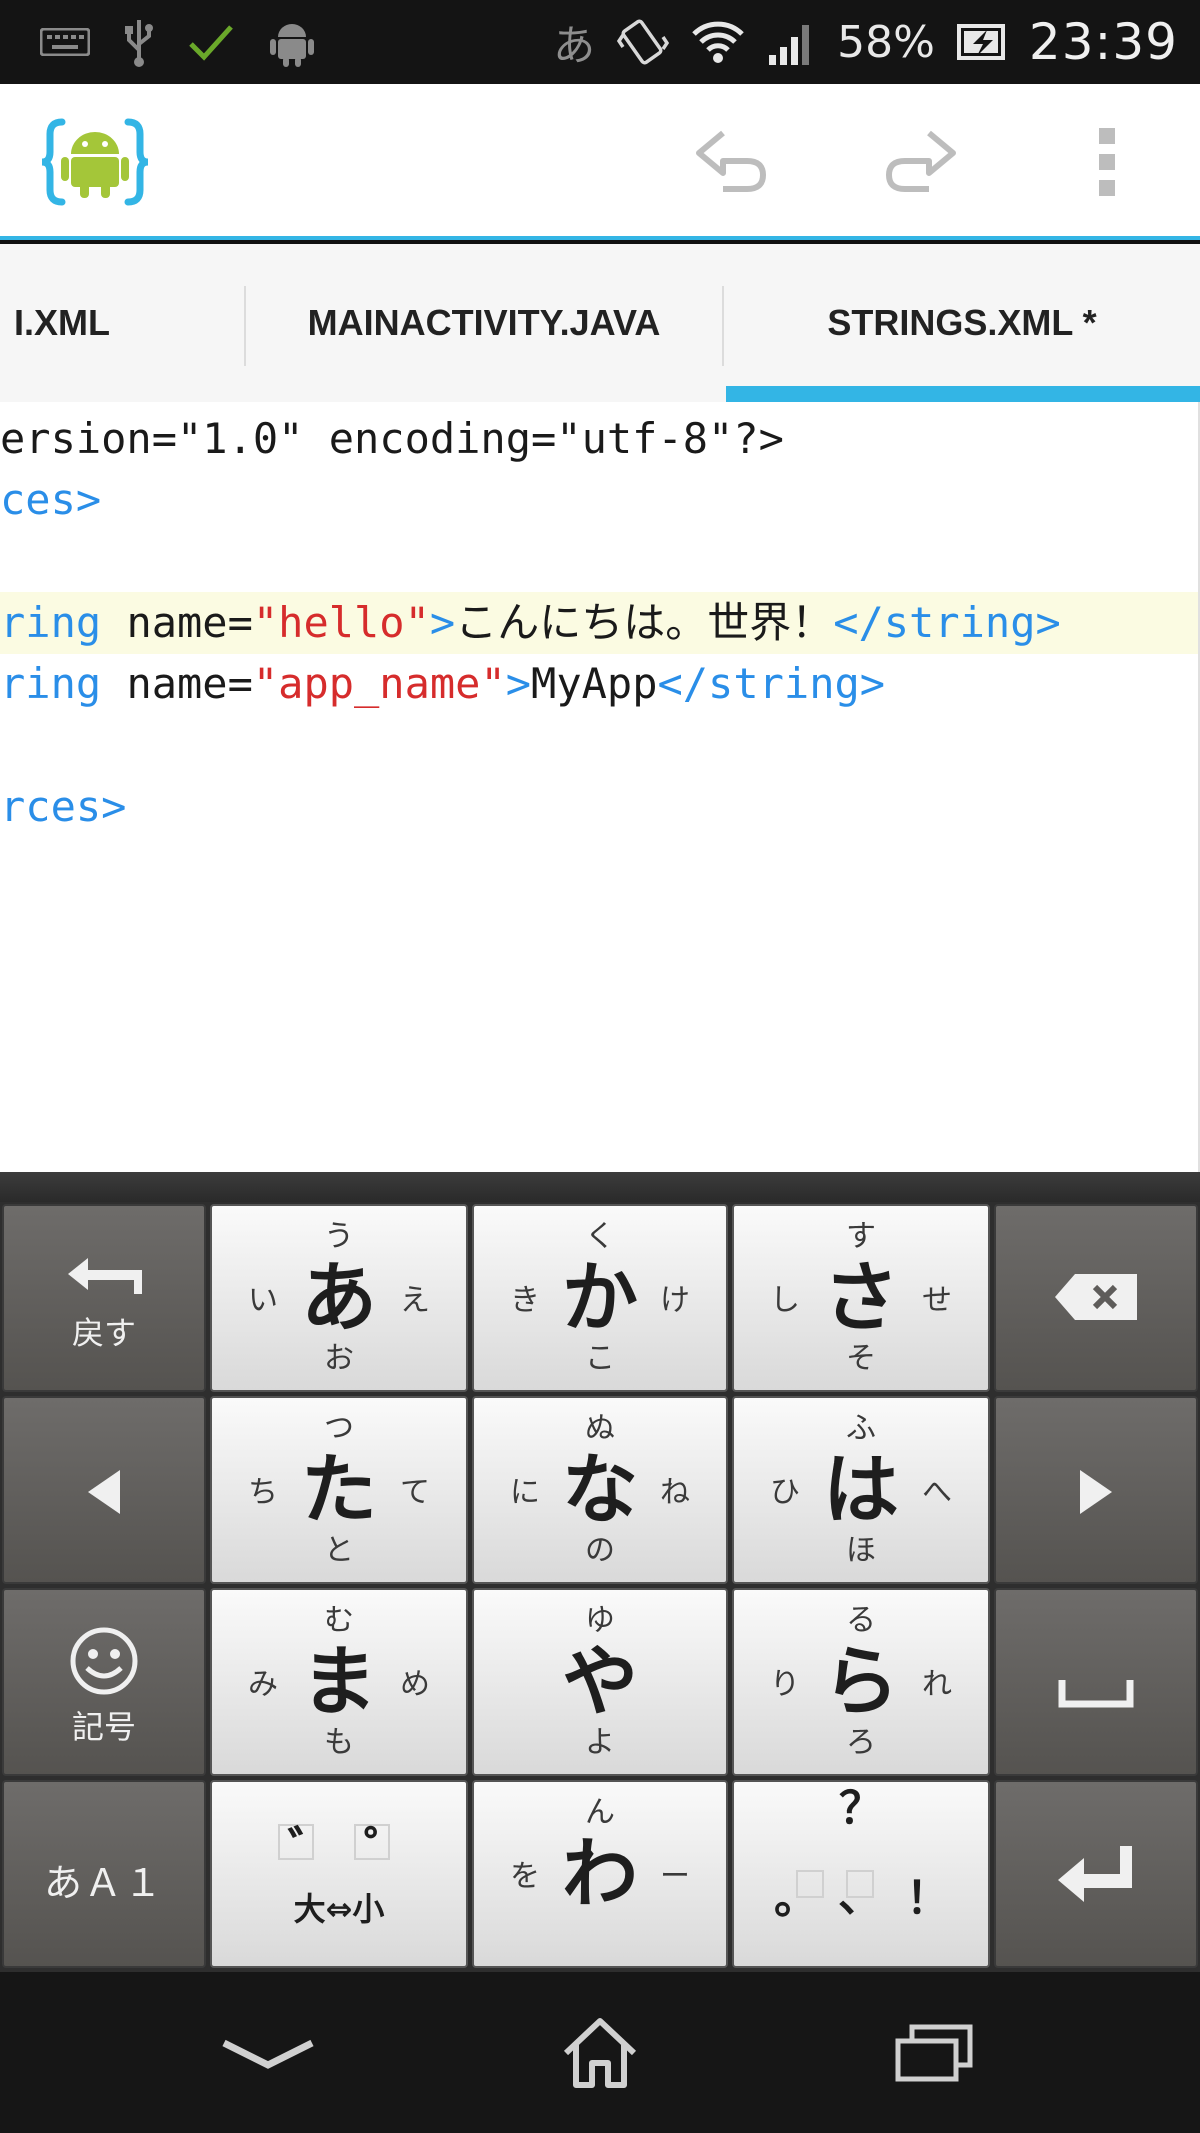  Describe the element at coordinates (339, 1874) in the screenshot. I see `dakuten-key: ゛ ゜ 大⇔小` at that location.